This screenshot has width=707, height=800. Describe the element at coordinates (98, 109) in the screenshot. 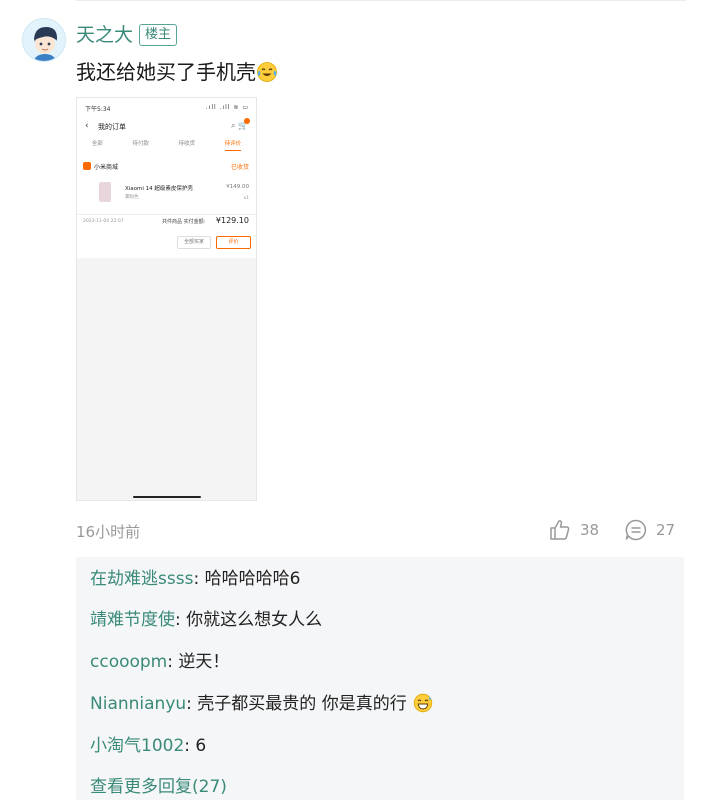

I see `status-bar-time: 下午5:34` at that location.